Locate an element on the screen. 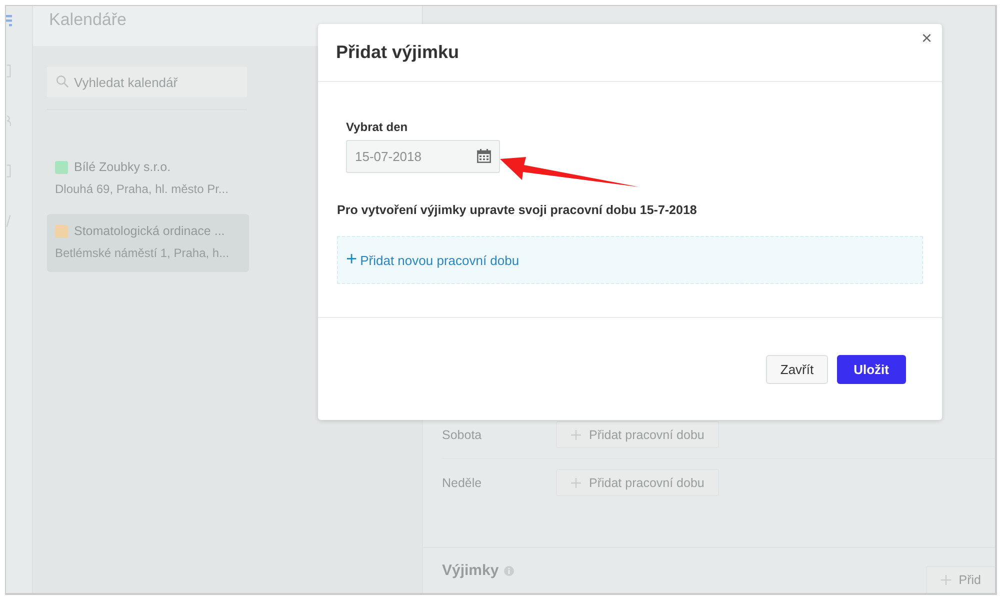  search-field: Vyhledat kalendář is located at coordinates (147, 82).